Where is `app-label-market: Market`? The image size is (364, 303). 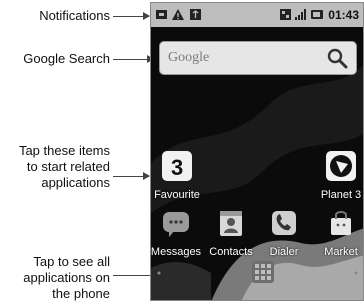 app-label-market: Market is located at coordinates (341, 252).